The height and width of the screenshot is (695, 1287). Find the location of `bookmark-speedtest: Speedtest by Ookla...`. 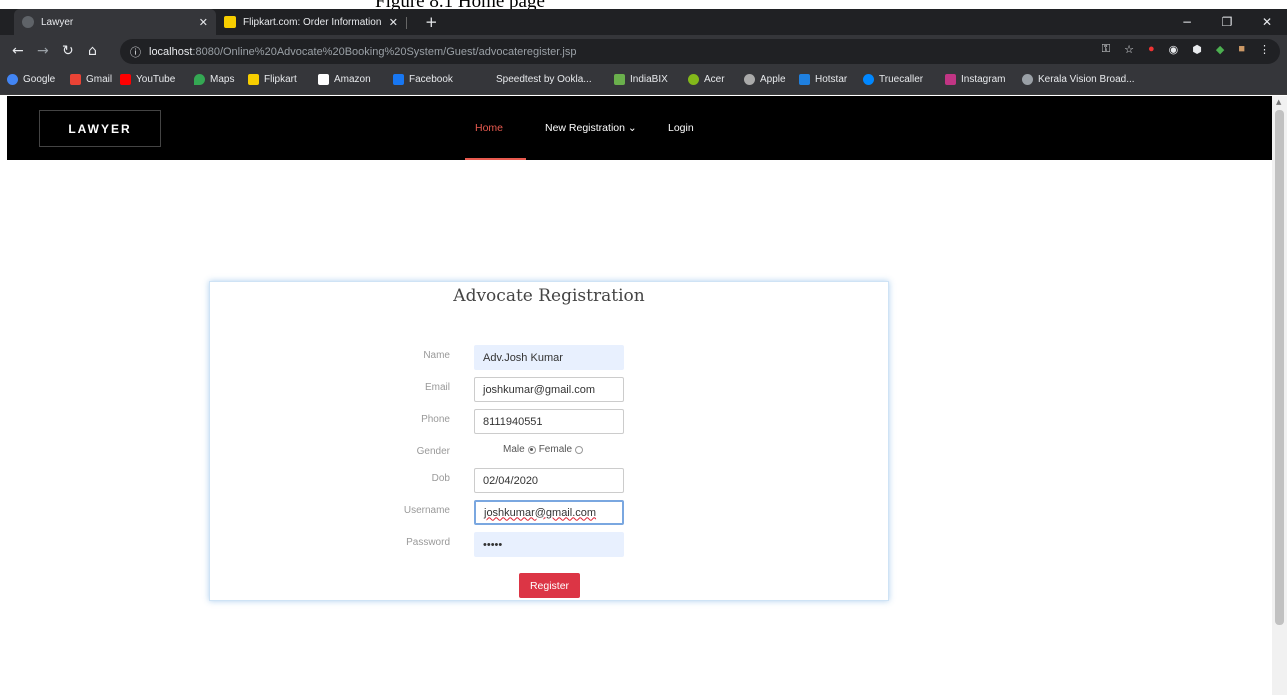

bookmark-speedtest: Speedtest by Ookla... is located at coordinates (544, 79).